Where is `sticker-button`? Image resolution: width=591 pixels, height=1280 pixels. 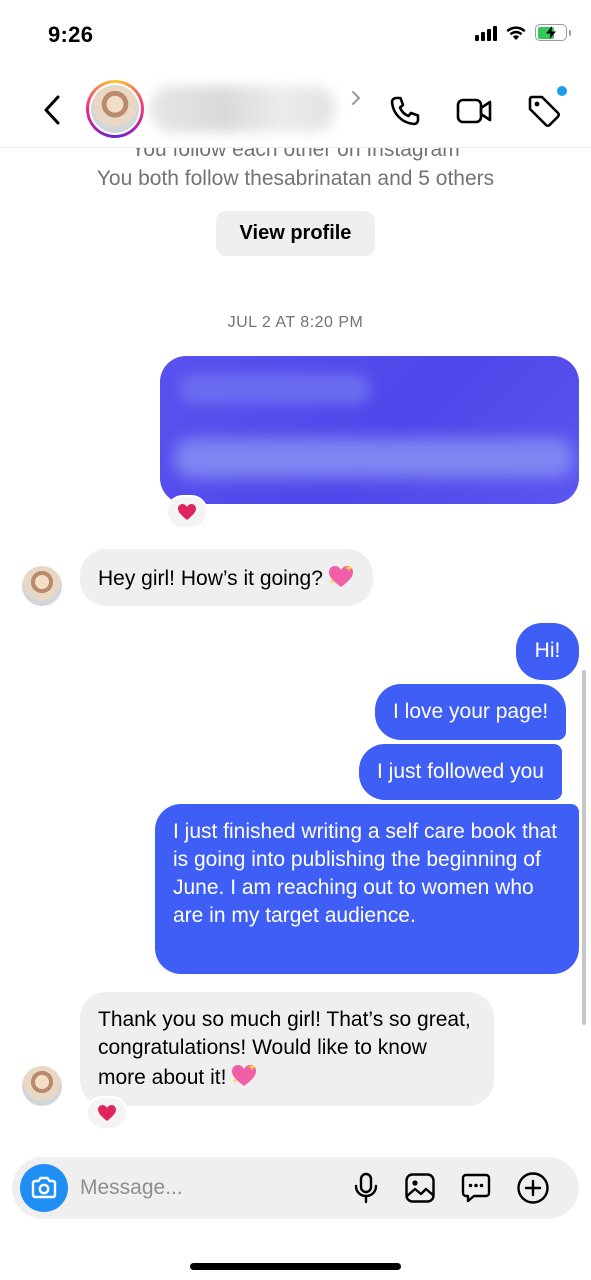
sticker-button is located at coordinates (476, 1188).